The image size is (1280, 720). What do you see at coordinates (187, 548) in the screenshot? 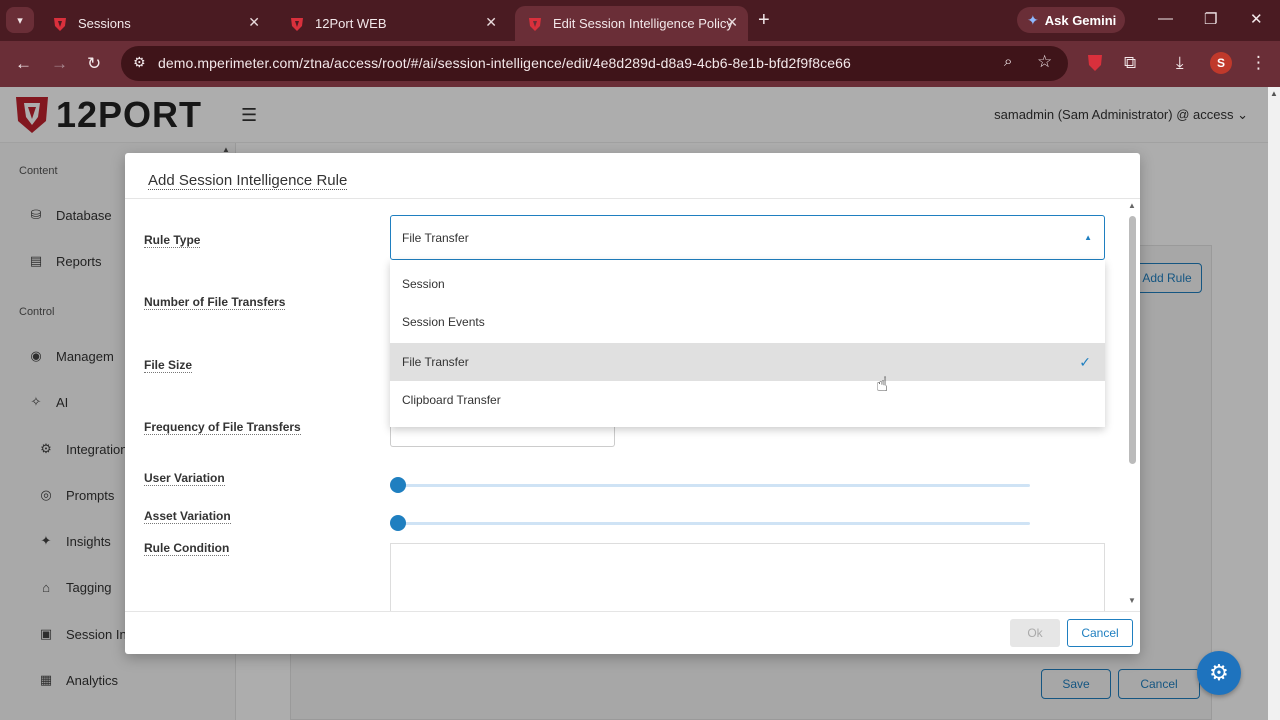
I see `rule-condition-label: Rule Condition` at bounding box center [187, 548].